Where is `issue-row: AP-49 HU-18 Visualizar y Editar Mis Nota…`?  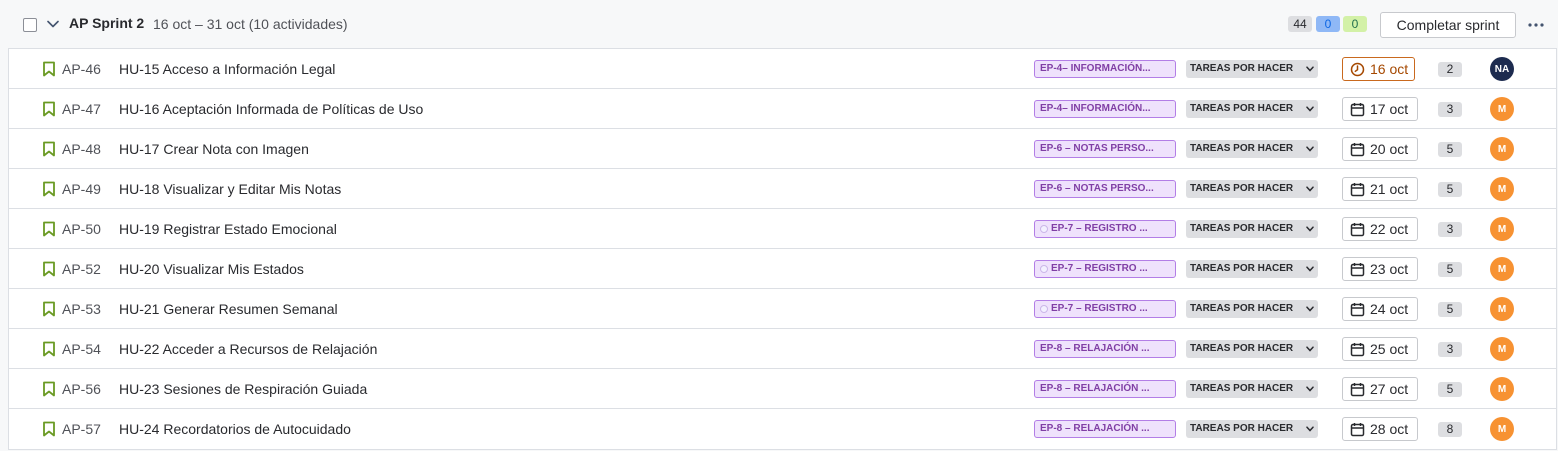 issue-row: AP-49 HU-18 Visualizar y Editar Mis Nota… is located at coordinates (782, 189).